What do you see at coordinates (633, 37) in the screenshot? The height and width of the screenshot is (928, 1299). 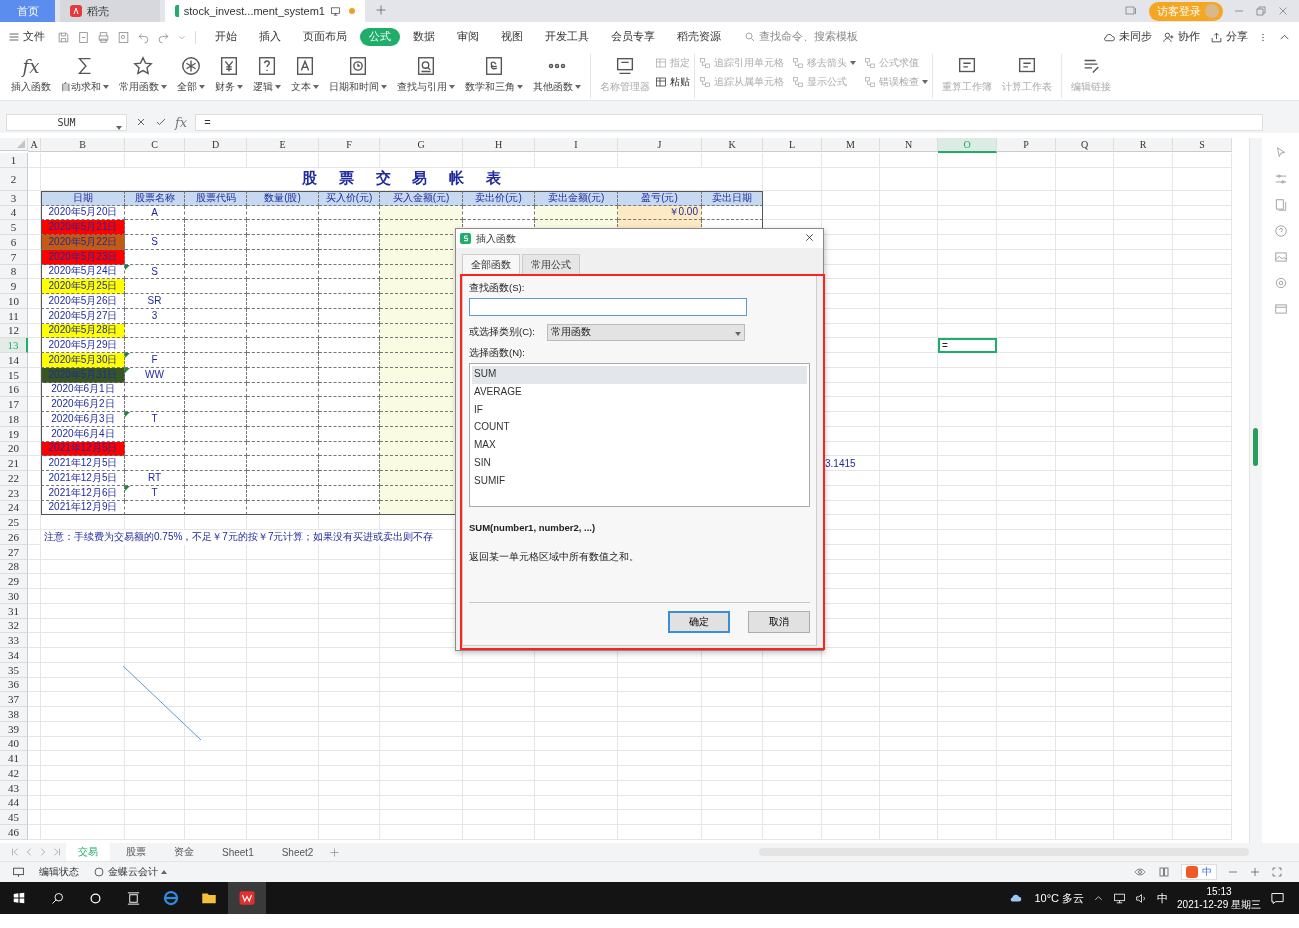 I see `menu-tab: 会员专享` at bounding box center [633, 37].